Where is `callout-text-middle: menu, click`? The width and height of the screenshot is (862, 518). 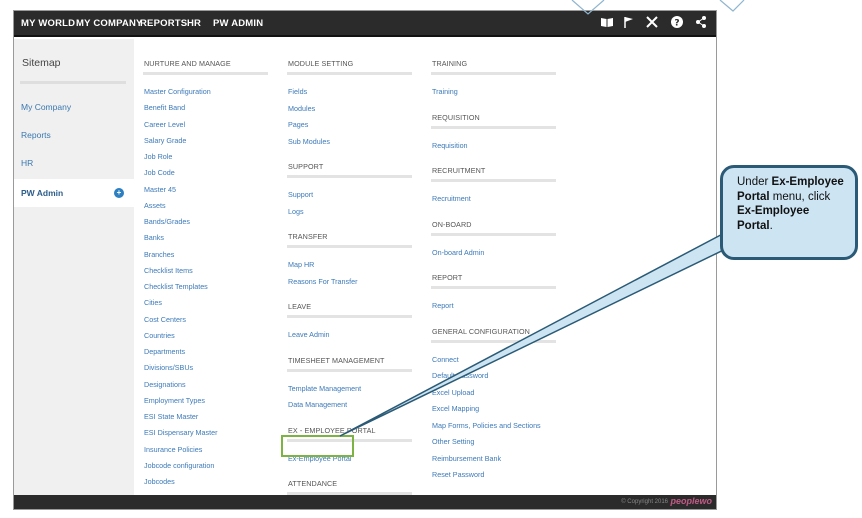
callout-text-middle: menu, click is located at coordinates (800, 196).